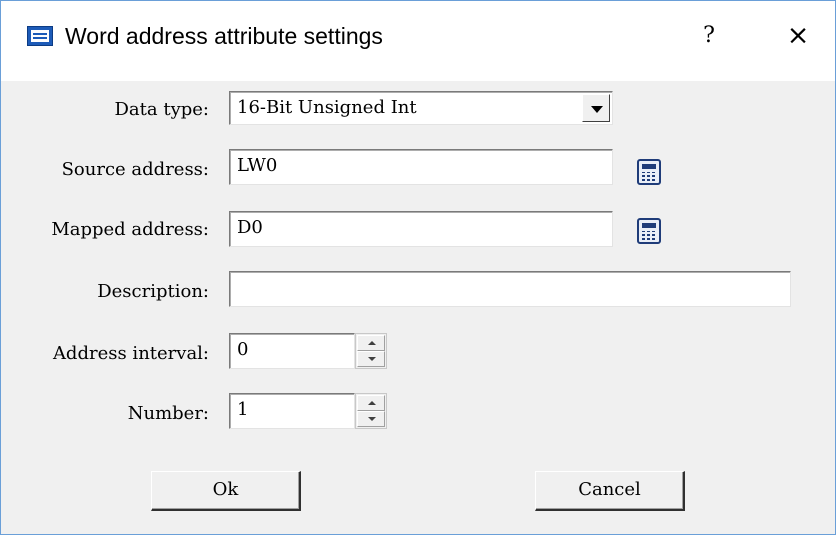 This screenshot has height=535, width=836. What do you see at coordinates (168, 413) in the screenshot?
I see `number-label: Number:` at bounding box center [168, 413].